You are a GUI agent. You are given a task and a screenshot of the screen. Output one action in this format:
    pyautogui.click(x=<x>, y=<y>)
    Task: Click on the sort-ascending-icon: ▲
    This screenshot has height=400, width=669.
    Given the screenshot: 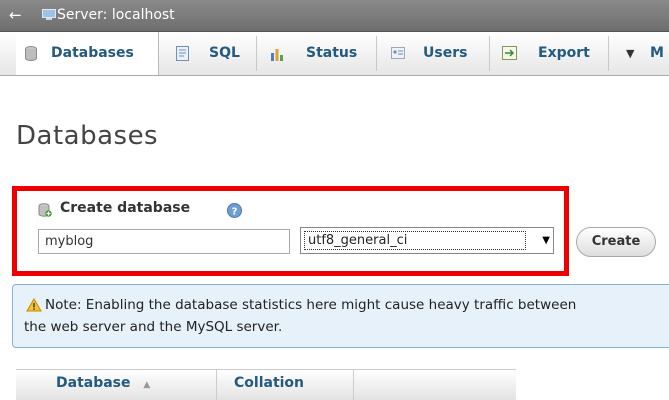 What is the action you would take?
    pyautogui.click(x=147, y=385)
    